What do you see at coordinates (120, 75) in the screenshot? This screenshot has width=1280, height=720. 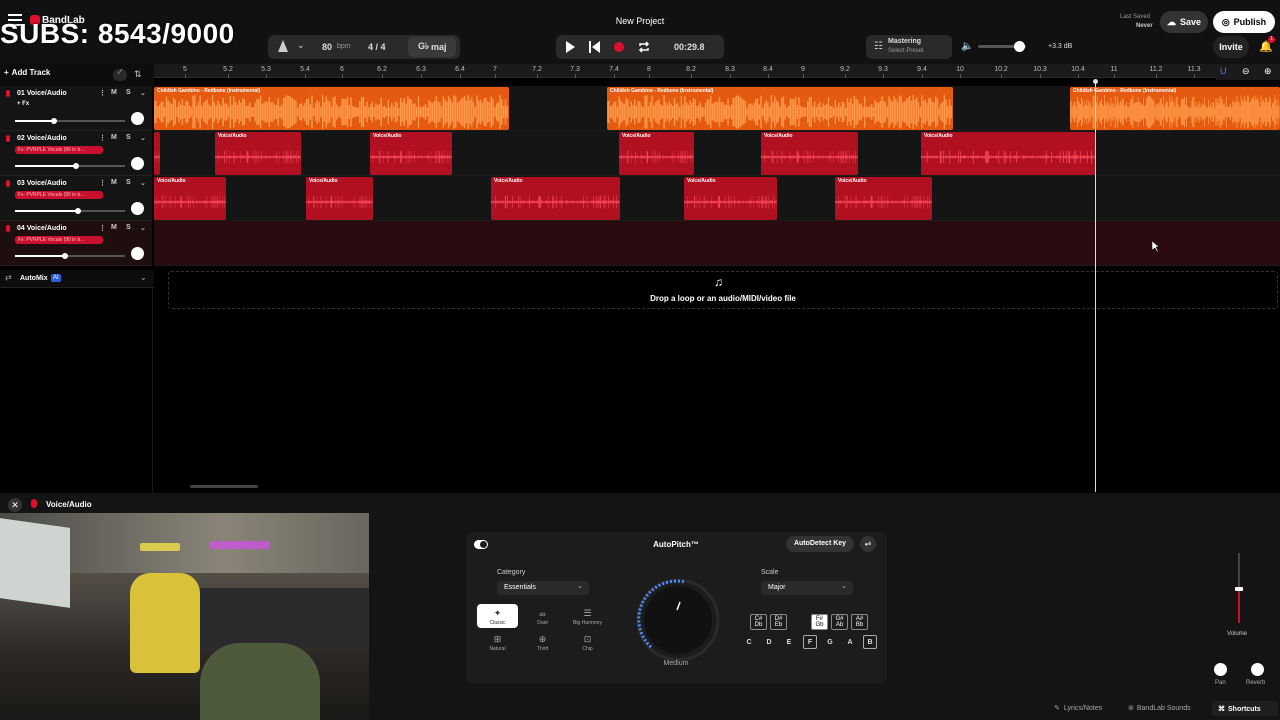 I see `automation-icon: ⟋` at bounding box center [120, 75].